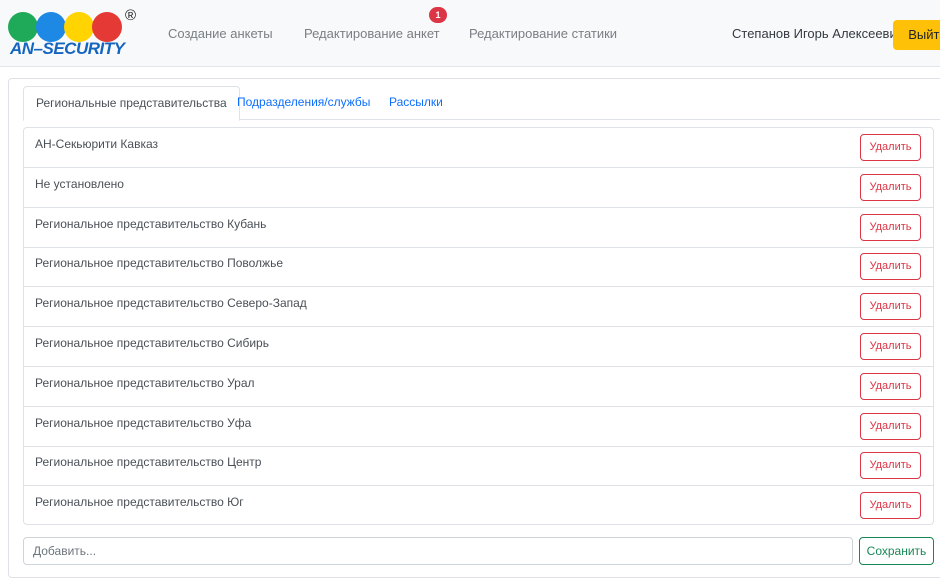  What do you see at coordinates (143, 422) in the screenshot?
I see `list-item-label: Региональное представительство Уфа` at bounding box center [143, 422].